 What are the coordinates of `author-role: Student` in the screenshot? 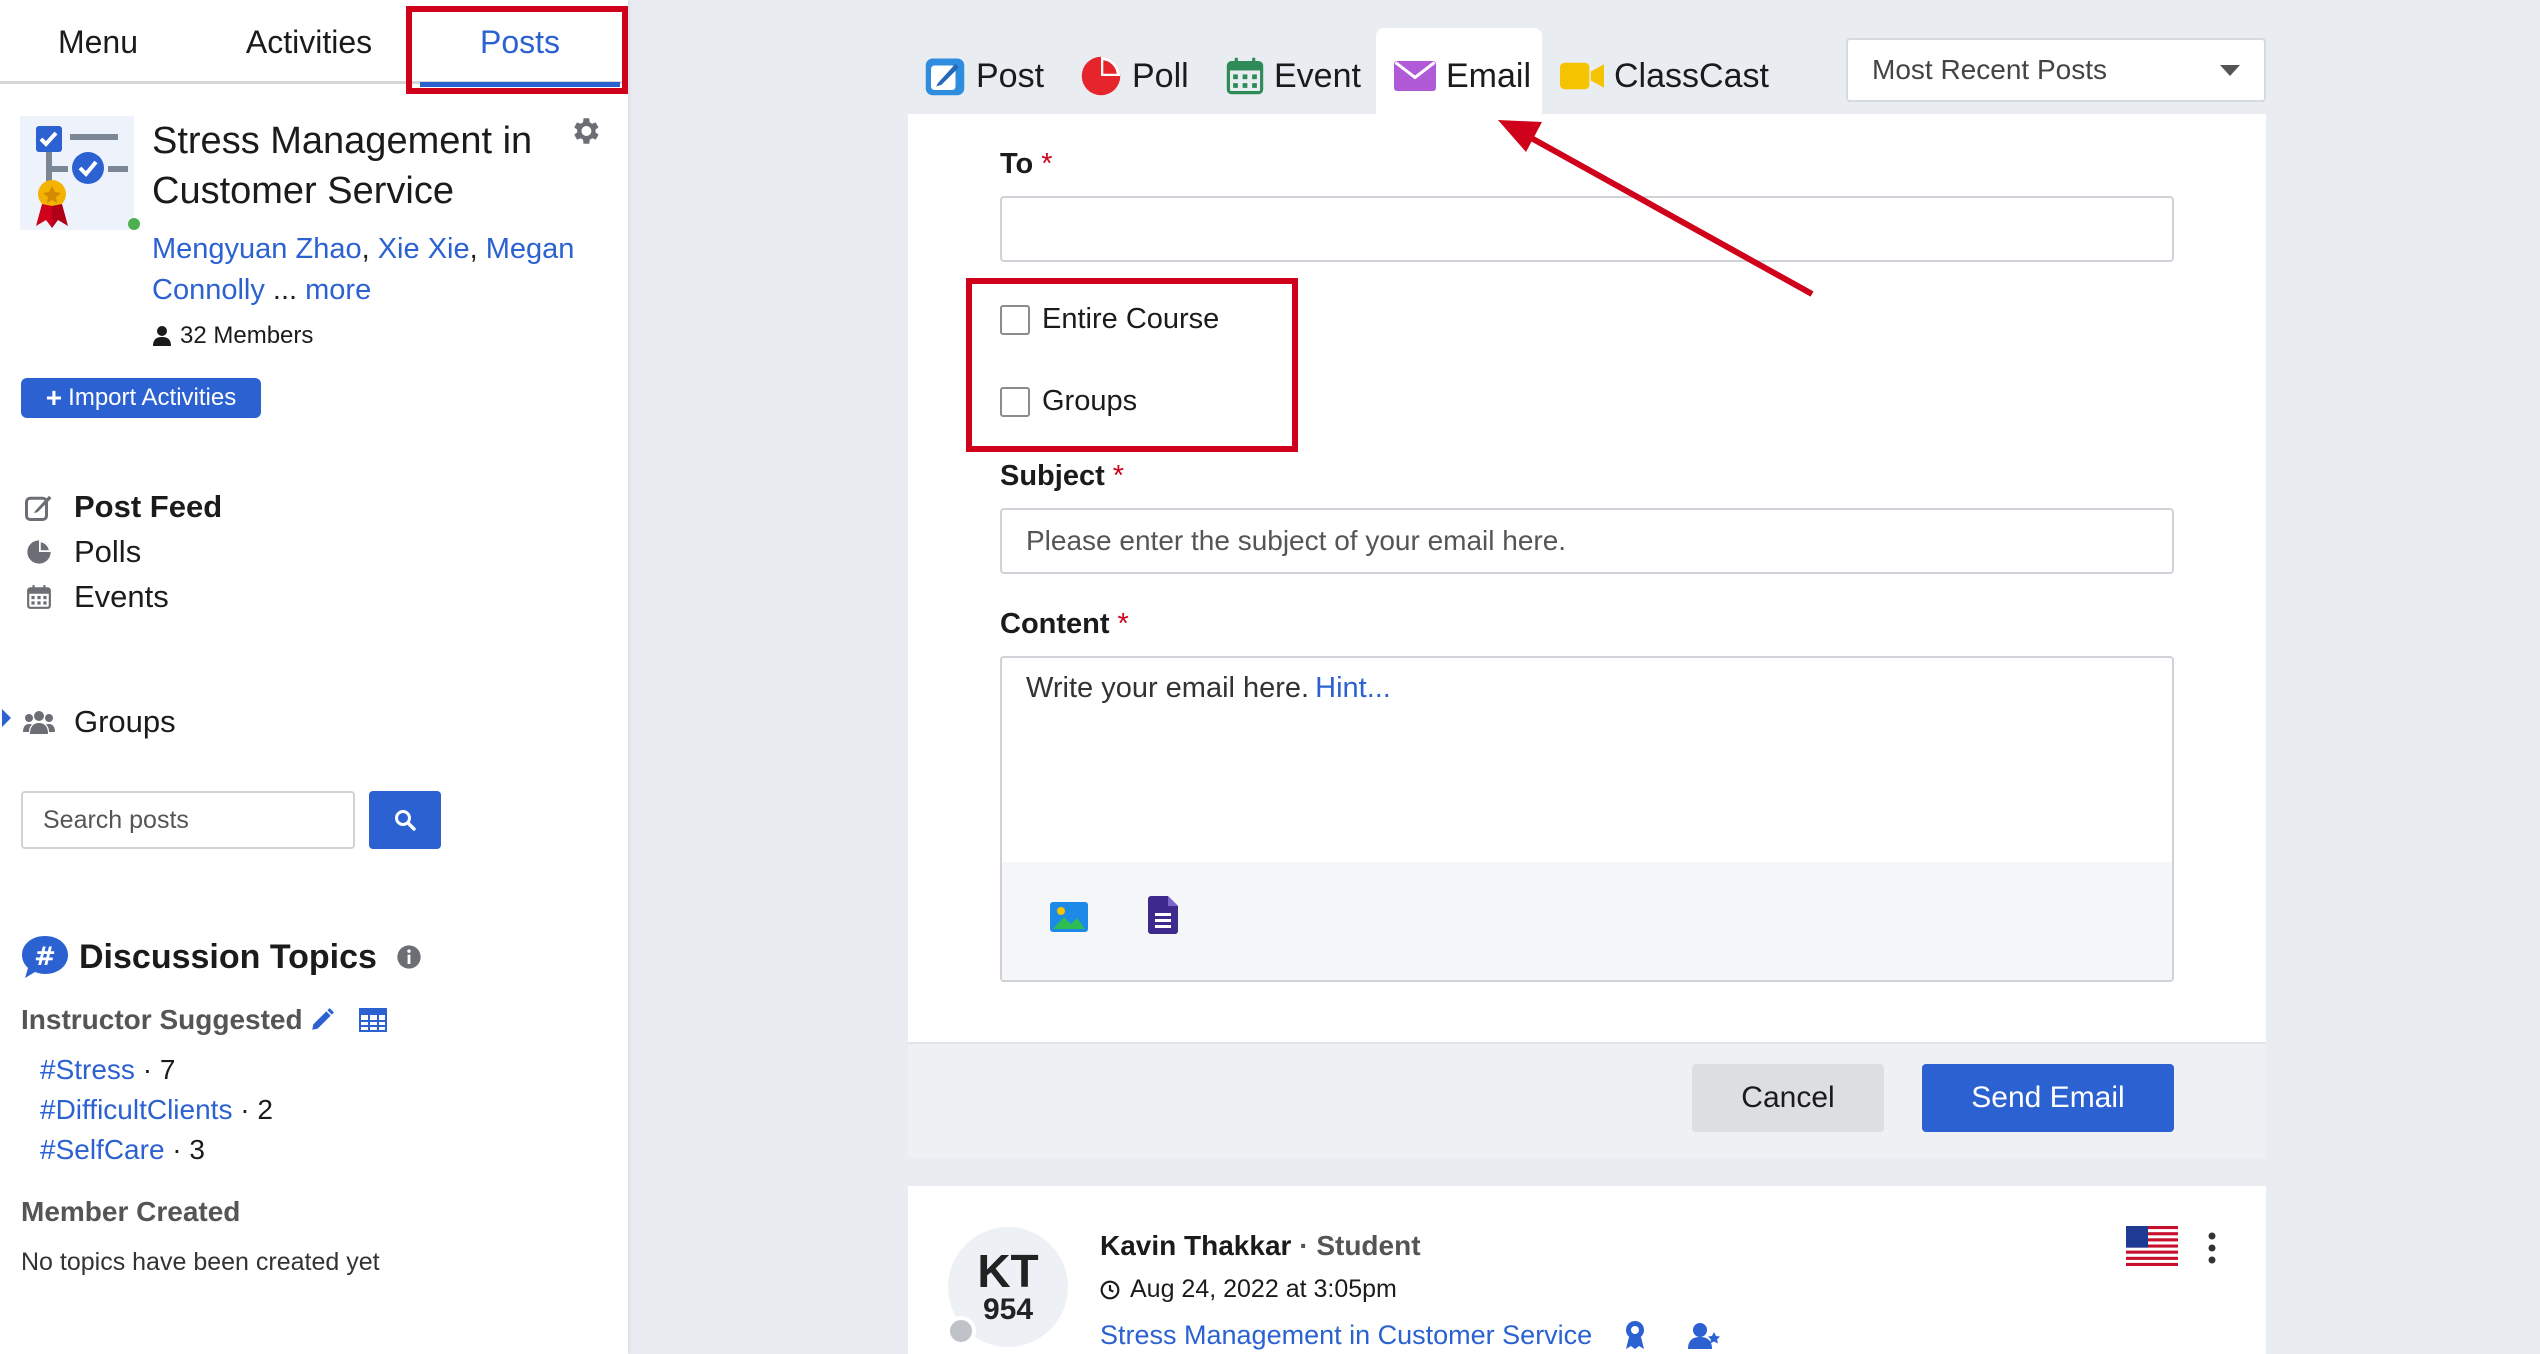 It's located at (1368, 1245).